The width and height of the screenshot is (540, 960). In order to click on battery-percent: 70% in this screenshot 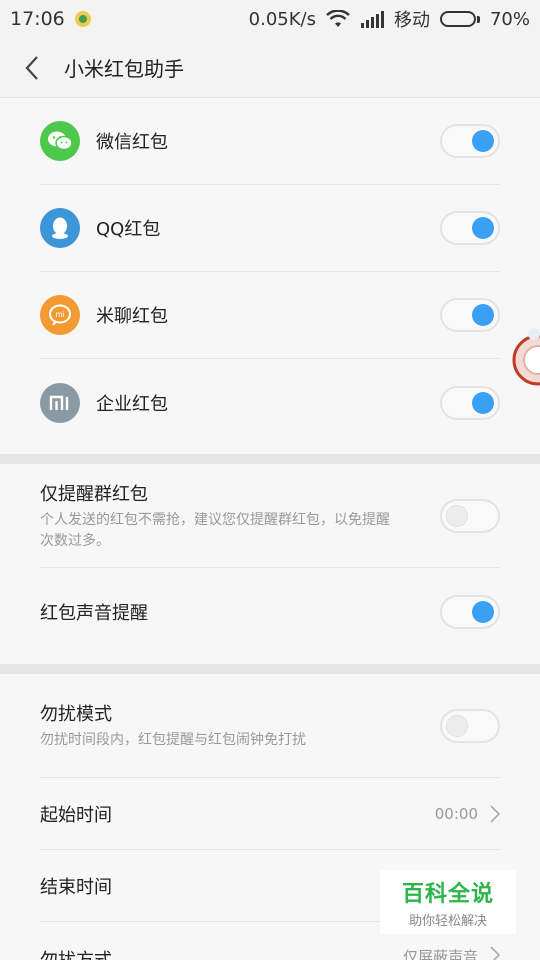, I will do `click(509, 19)`.